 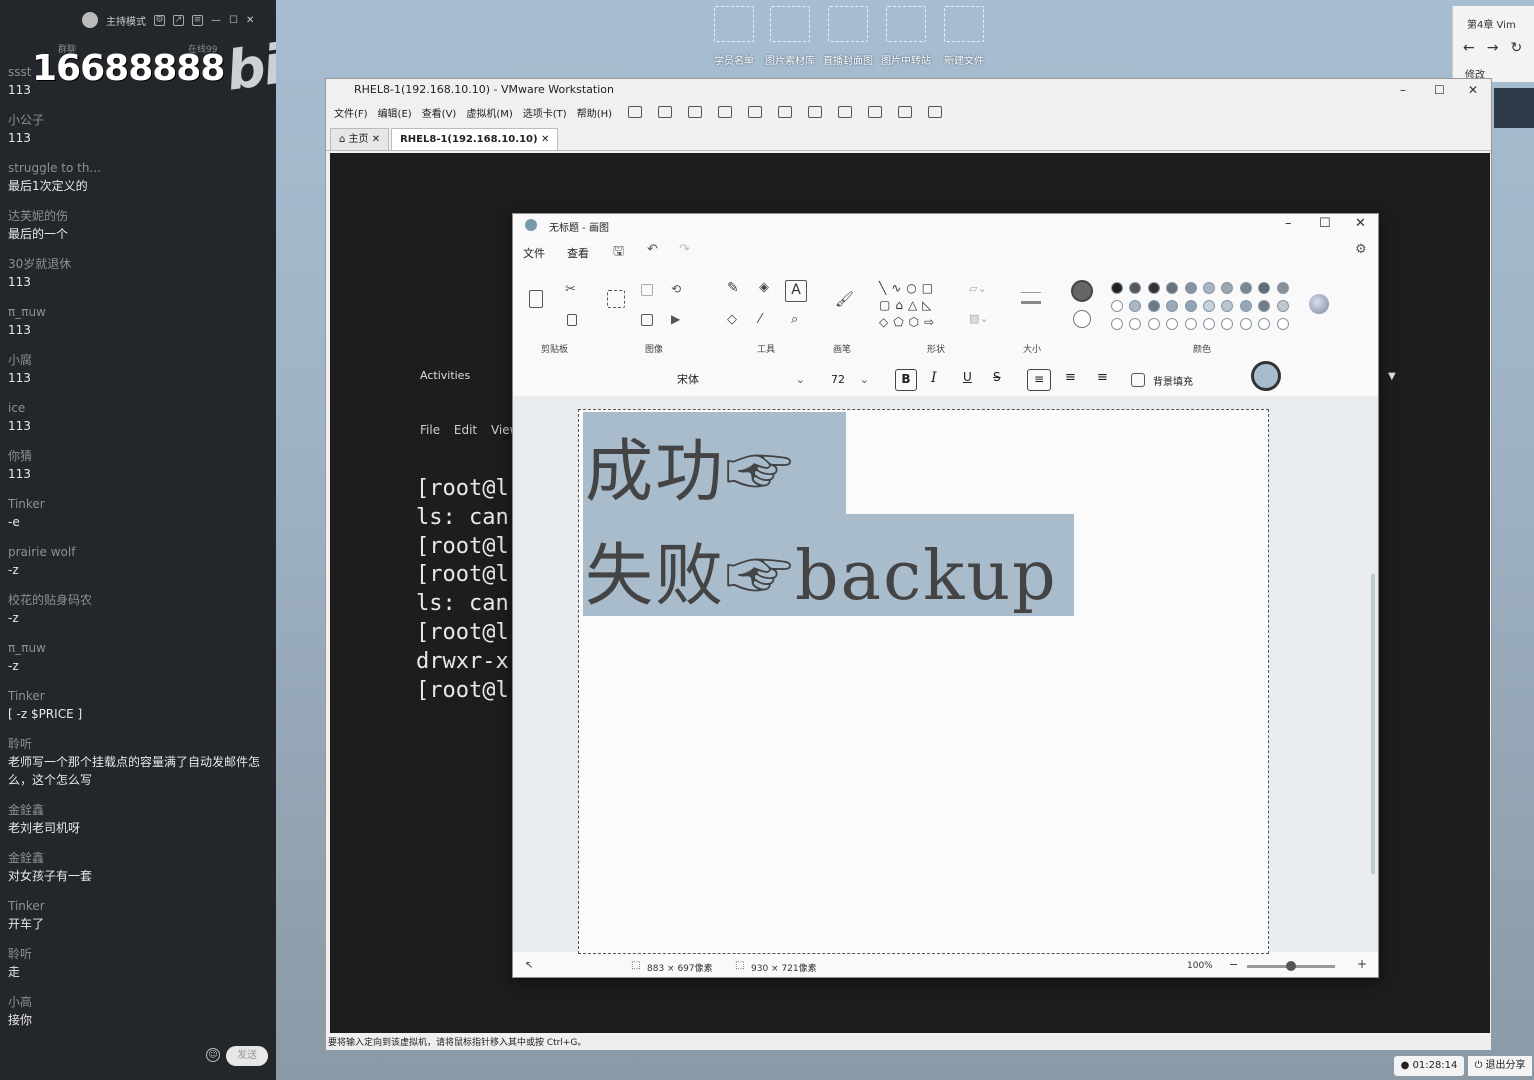 I want to click on shape-fill-icon: ▨⌄, so click(x=979, y=318).